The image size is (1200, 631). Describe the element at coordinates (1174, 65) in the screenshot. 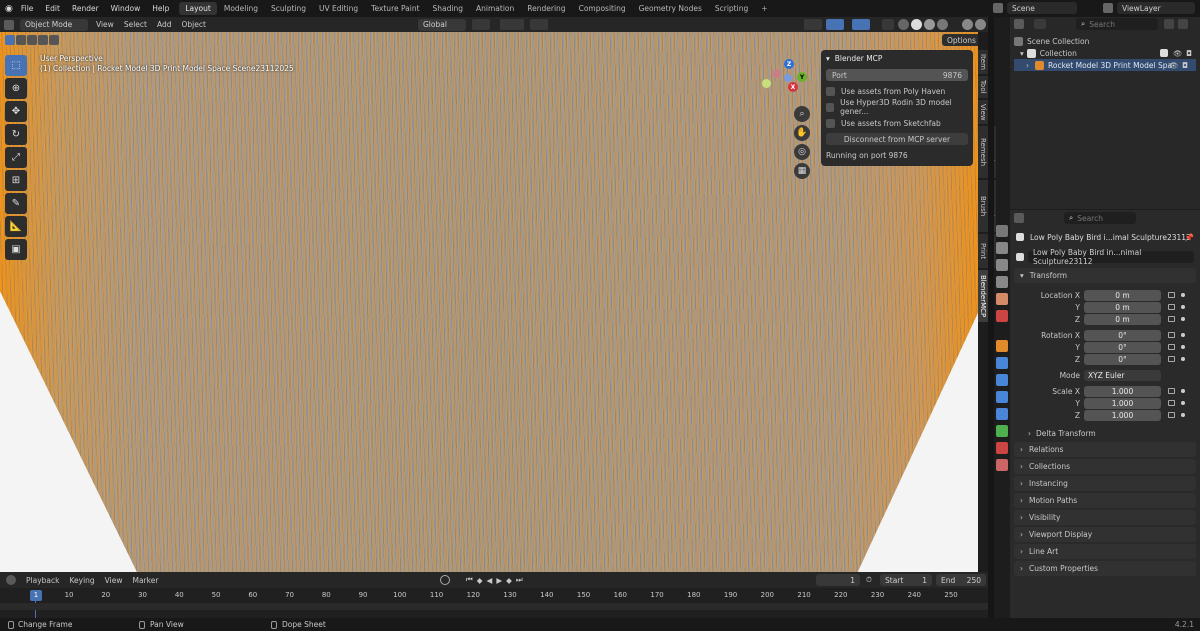

I see `eye-icon: 👁` at that location.